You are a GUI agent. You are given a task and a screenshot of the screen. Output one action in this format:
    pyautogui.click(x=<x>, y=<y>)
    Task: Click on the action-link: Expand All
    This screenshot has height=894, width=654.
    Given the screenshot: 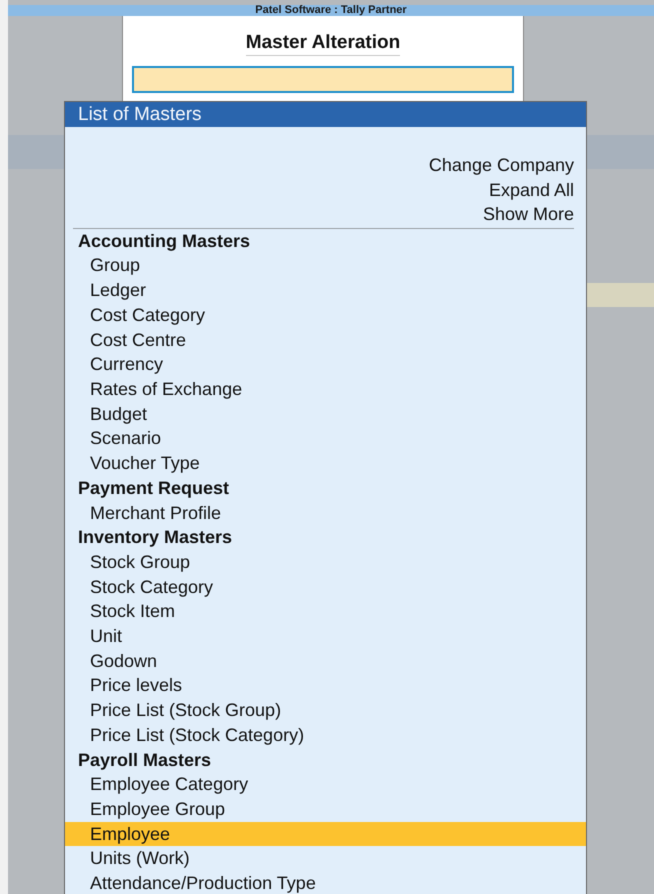 What is the action you would take?
    pyautogui.click(x=531, y=190)
    